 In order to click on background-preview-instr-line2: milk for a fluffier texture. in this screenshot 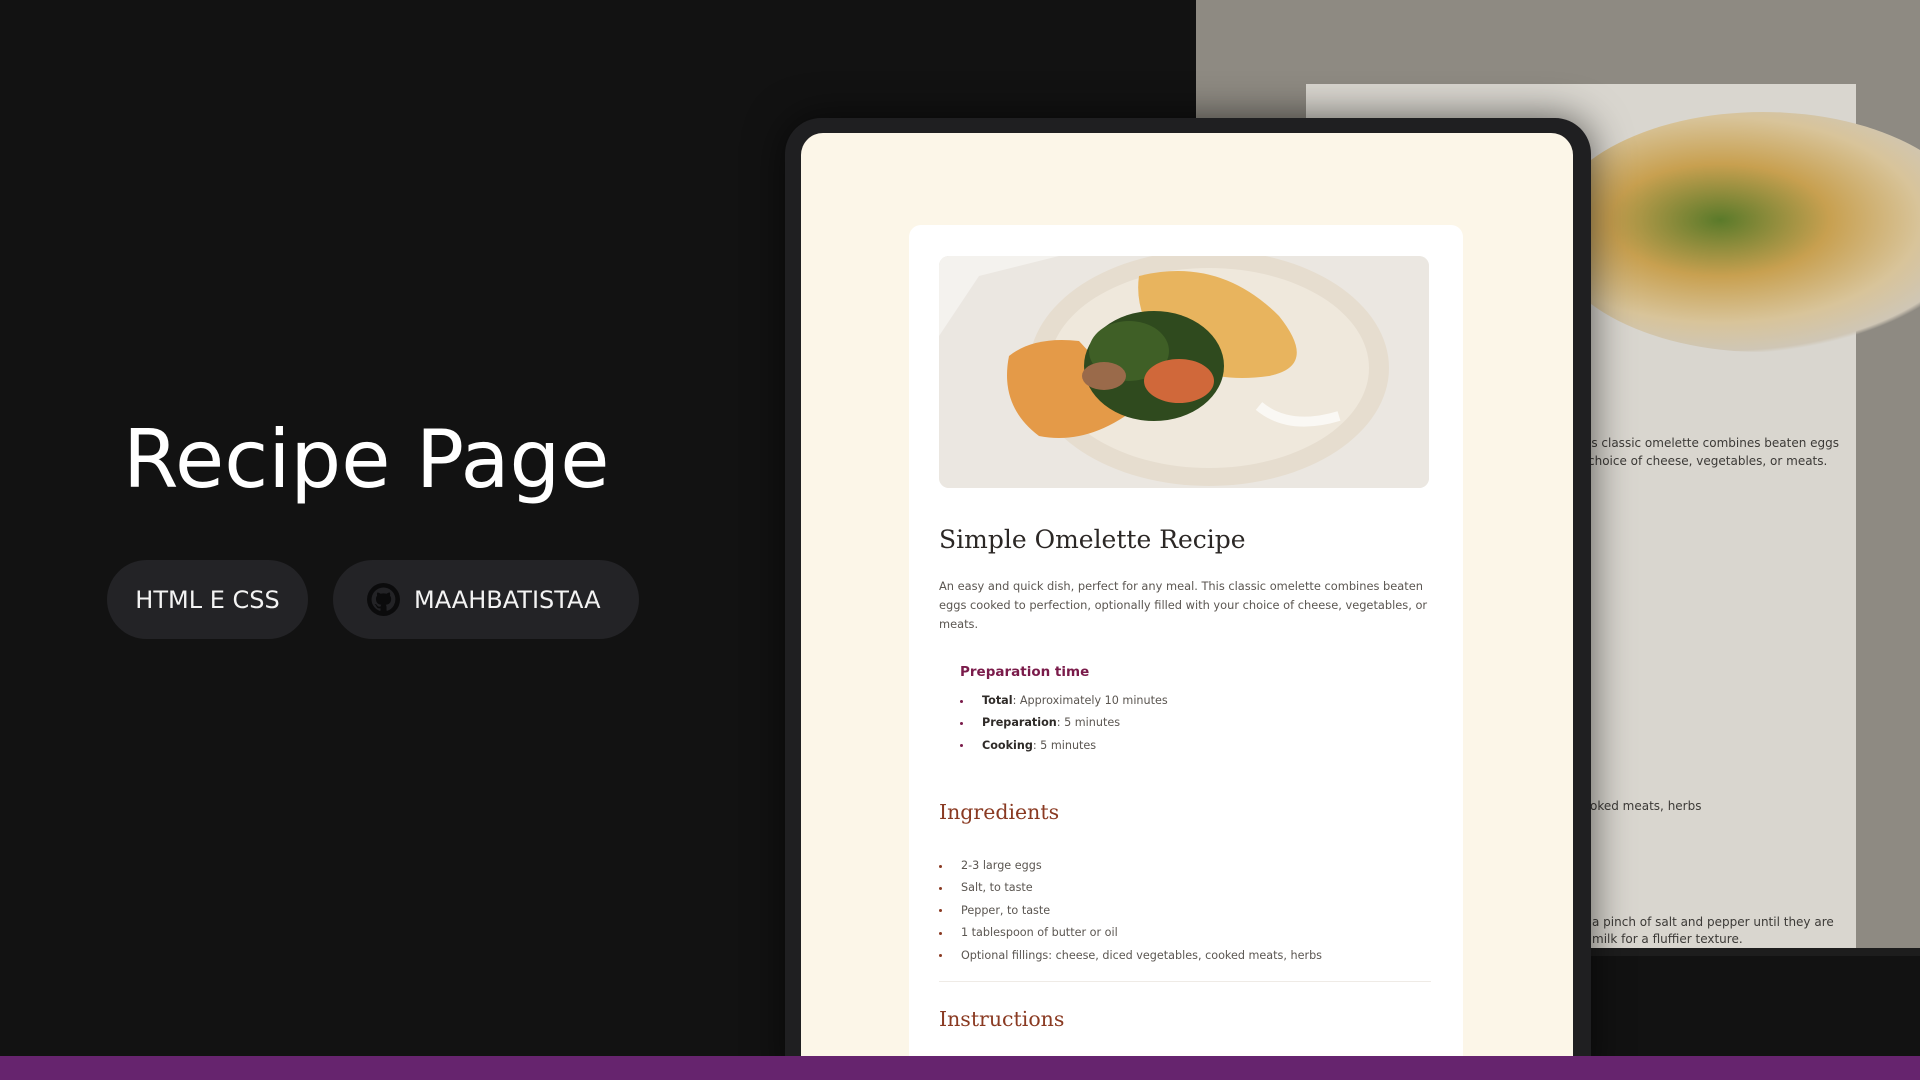, I will do `click(1667, 939)`.